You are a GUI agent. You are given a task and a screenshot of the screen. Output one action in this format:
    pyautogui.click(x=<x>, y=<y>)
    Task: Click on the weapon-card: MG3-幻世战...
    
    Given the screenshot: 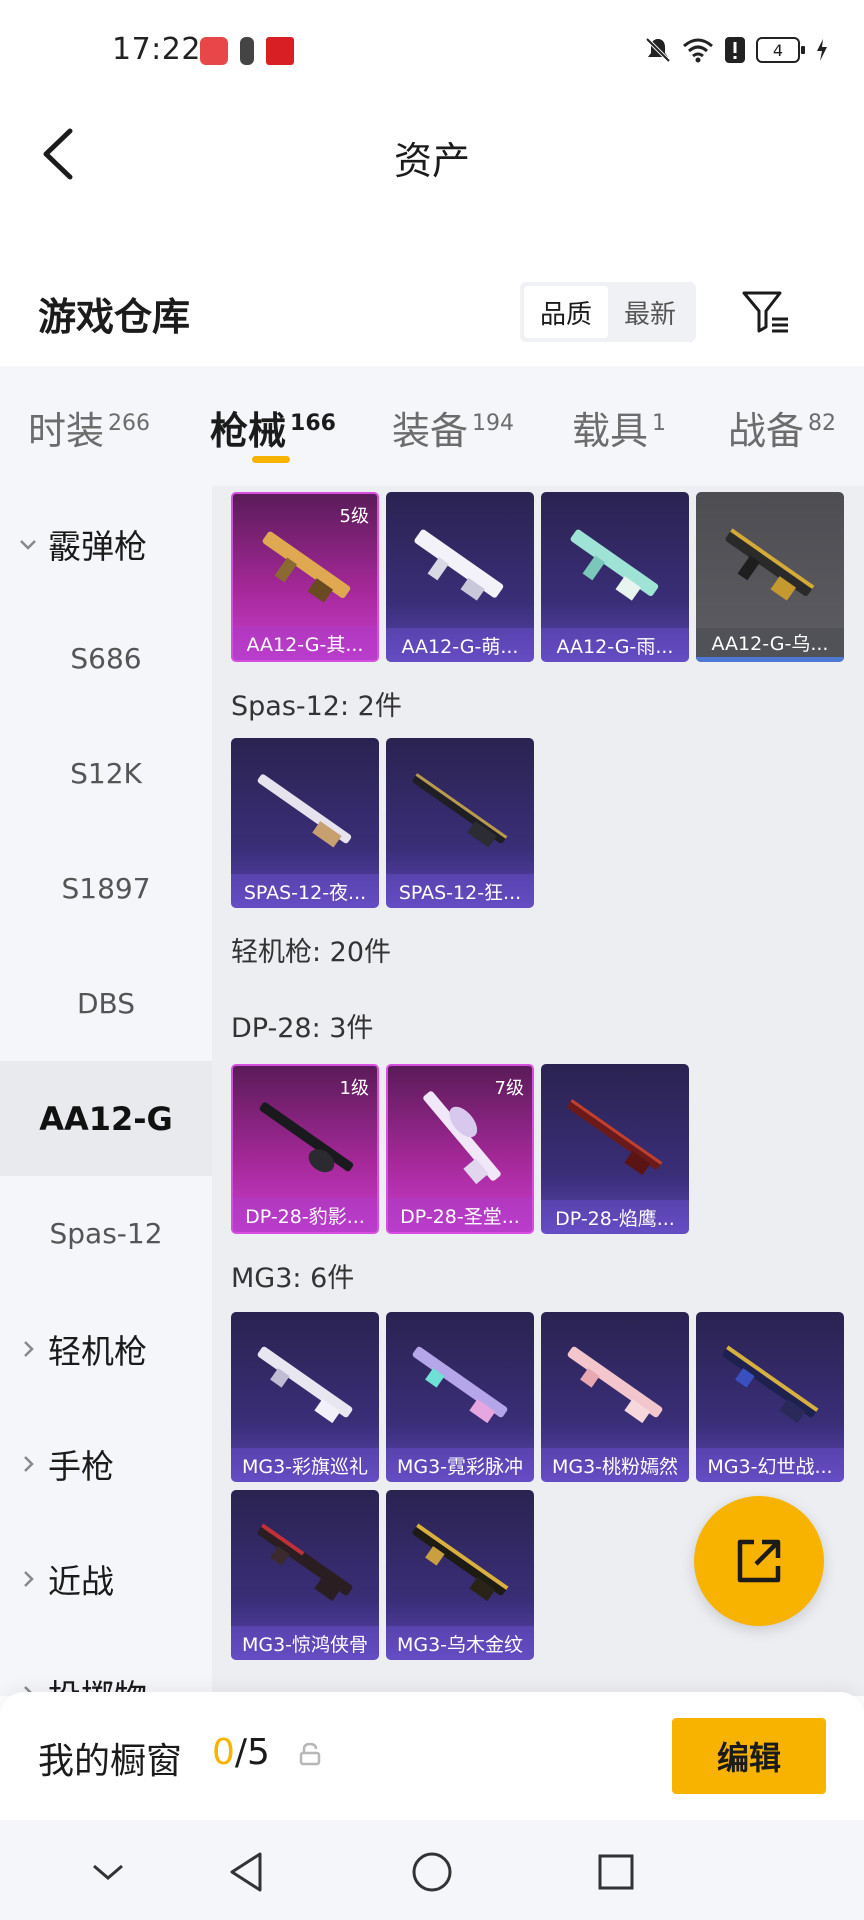 What is the action you would take?
    pyautogui.click(x=770, y=1397)
    